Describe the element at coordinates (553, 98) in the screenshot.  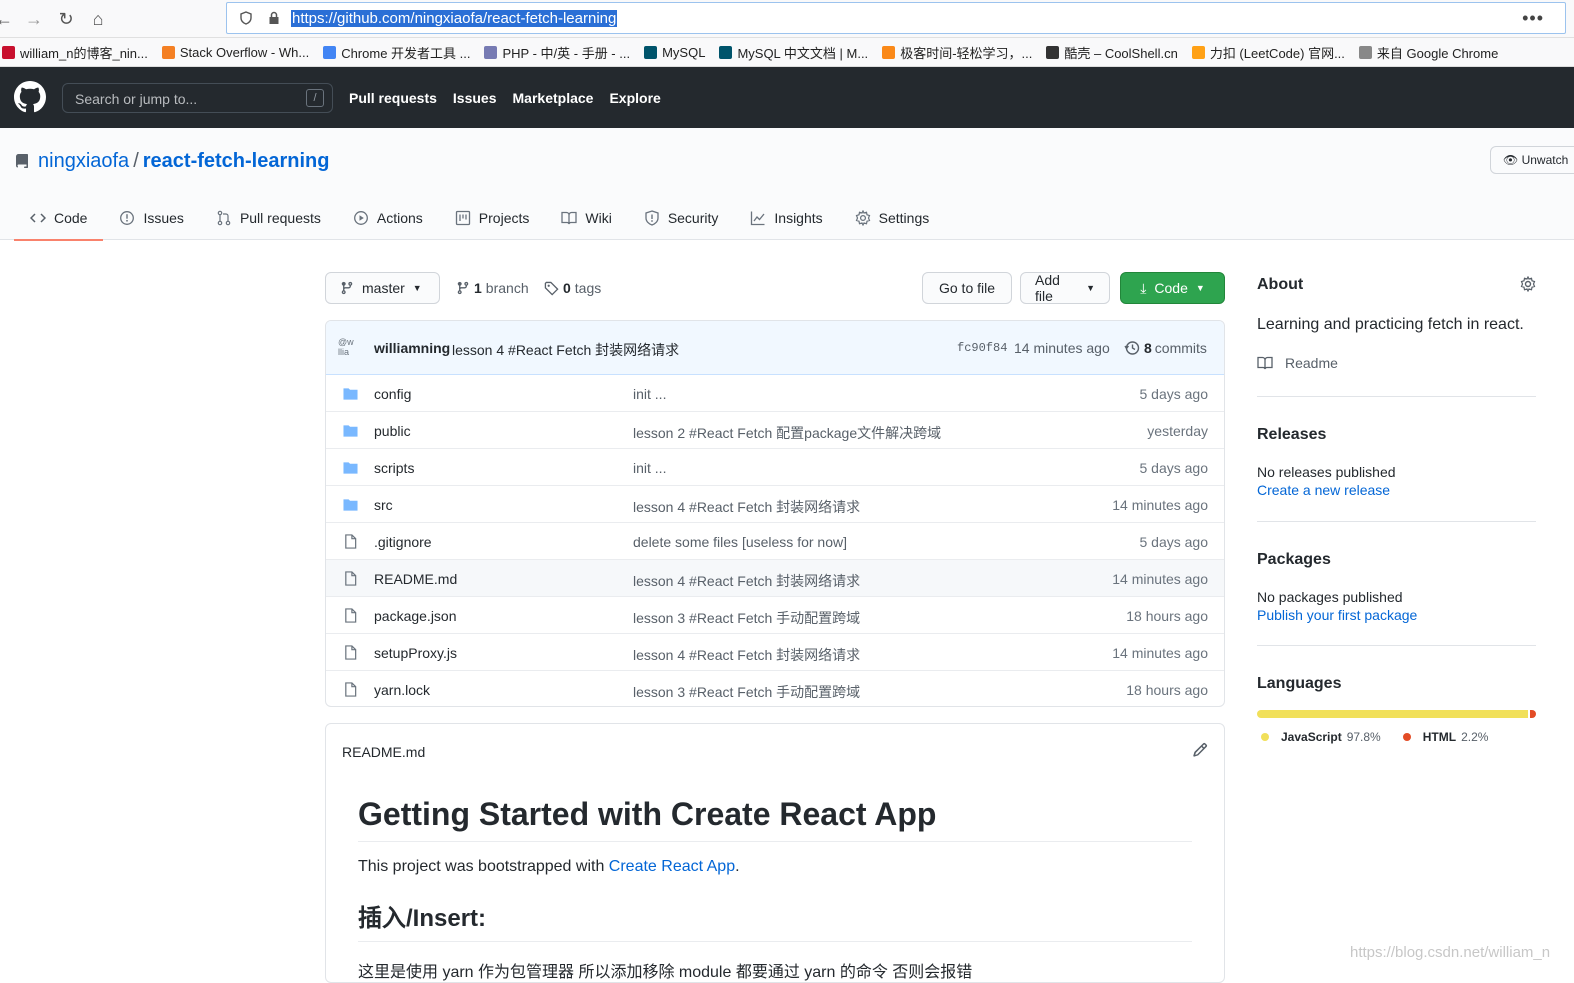
I see `nav-marketplace: Marketplace` at that location.